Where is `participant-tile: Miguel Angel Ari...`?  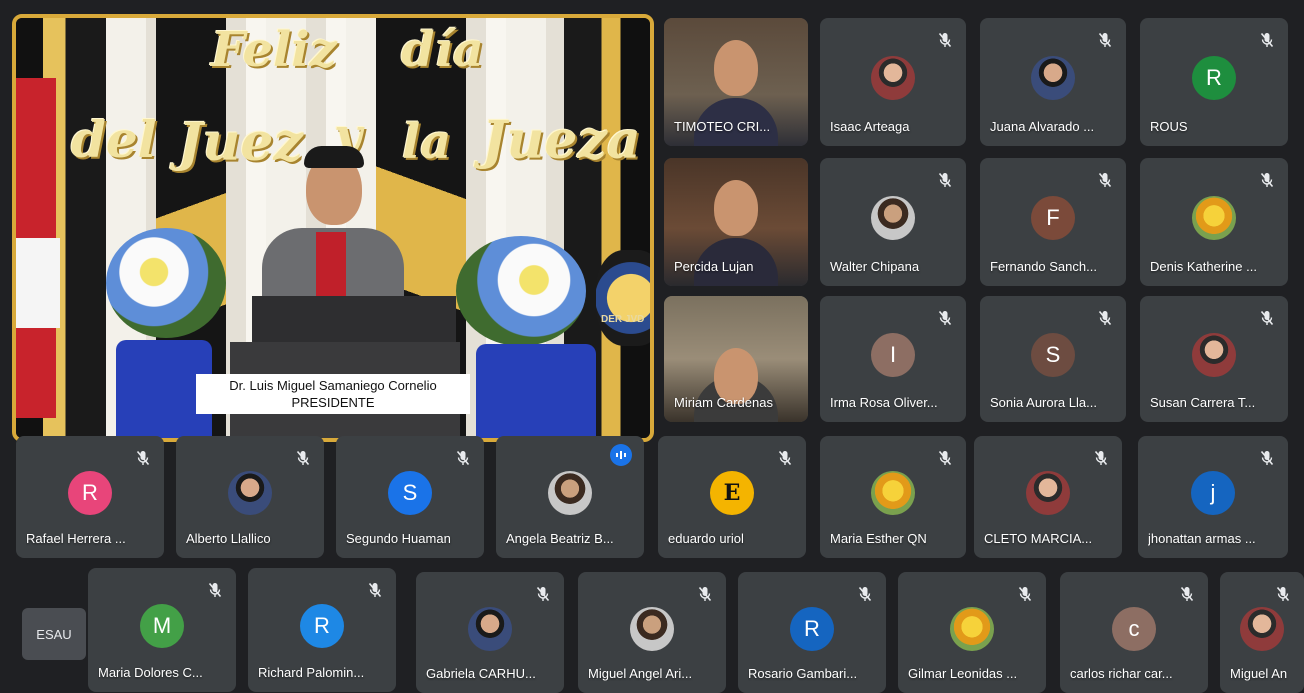 participant-tile: Miguel Angel Ari... is located at coordinates (652, 632).